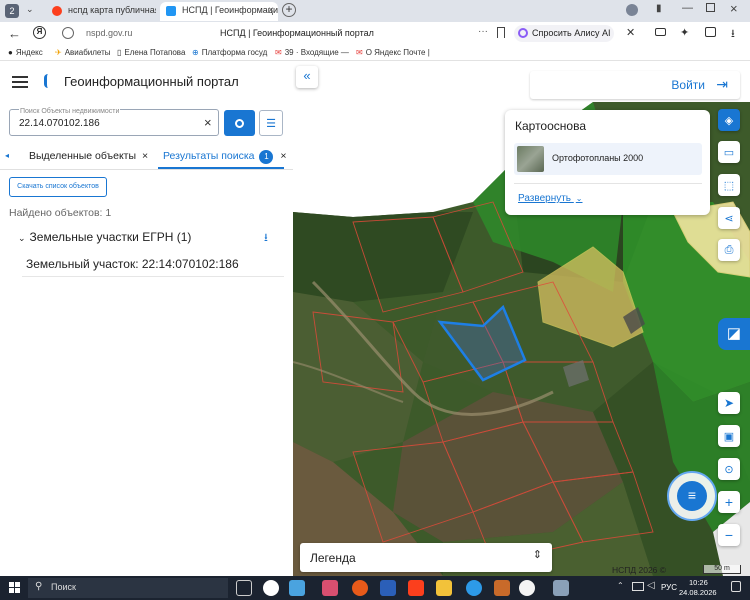  What do you see at coordinates (684, 32) in the screenshot?
I see `puzzle-icon: ✦` at bounding box center [684, 32].